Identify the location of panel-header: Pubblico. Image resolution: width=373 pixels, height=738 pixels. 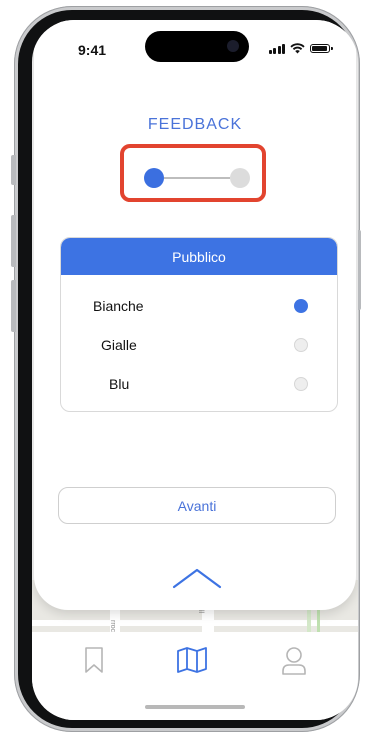
(199, 256).